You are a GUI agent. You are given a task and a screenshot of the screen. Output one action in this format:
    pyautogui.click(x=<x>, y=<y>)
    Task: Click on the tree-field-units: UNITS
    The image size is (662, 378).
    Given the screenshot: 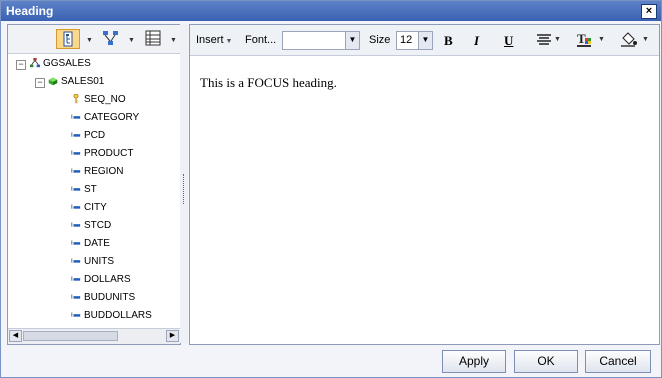 What is the action you would take?
    pyautogui.click(x=92, y=262)
    